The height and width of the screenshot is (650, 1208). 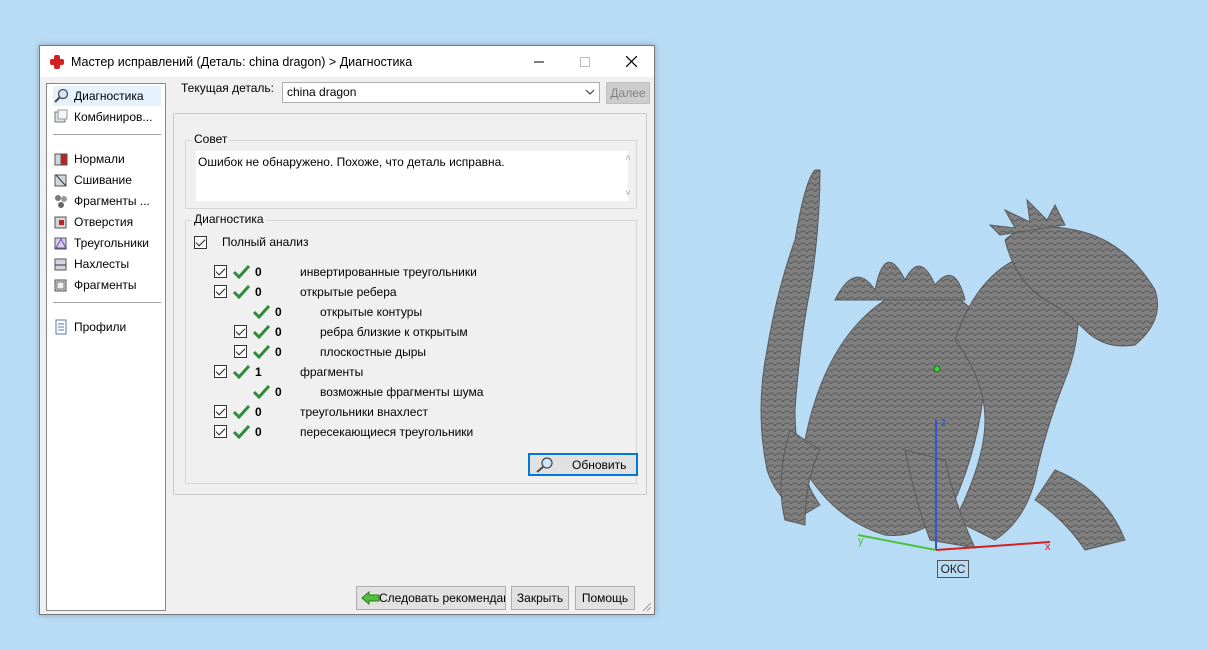 What do you see at coordinates (897, 542) in the screenshot?
I see `y-axis` at bounding box center [897, 542].